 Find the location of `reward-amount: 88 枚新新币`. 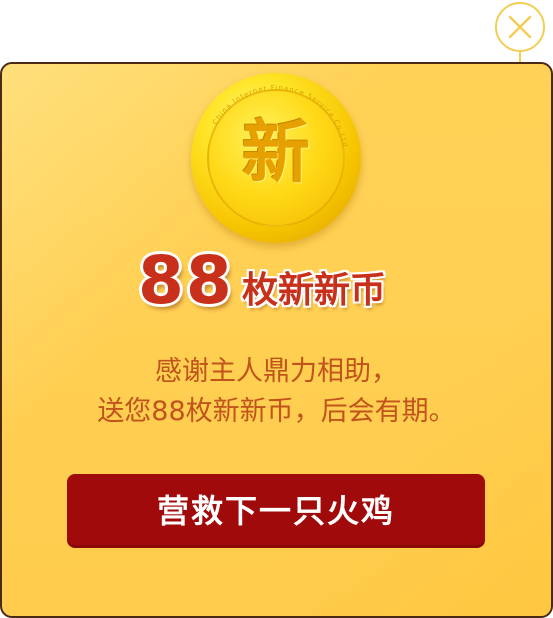

reward-amount: 88 枚新新币 is located at coordinates (283, 285).